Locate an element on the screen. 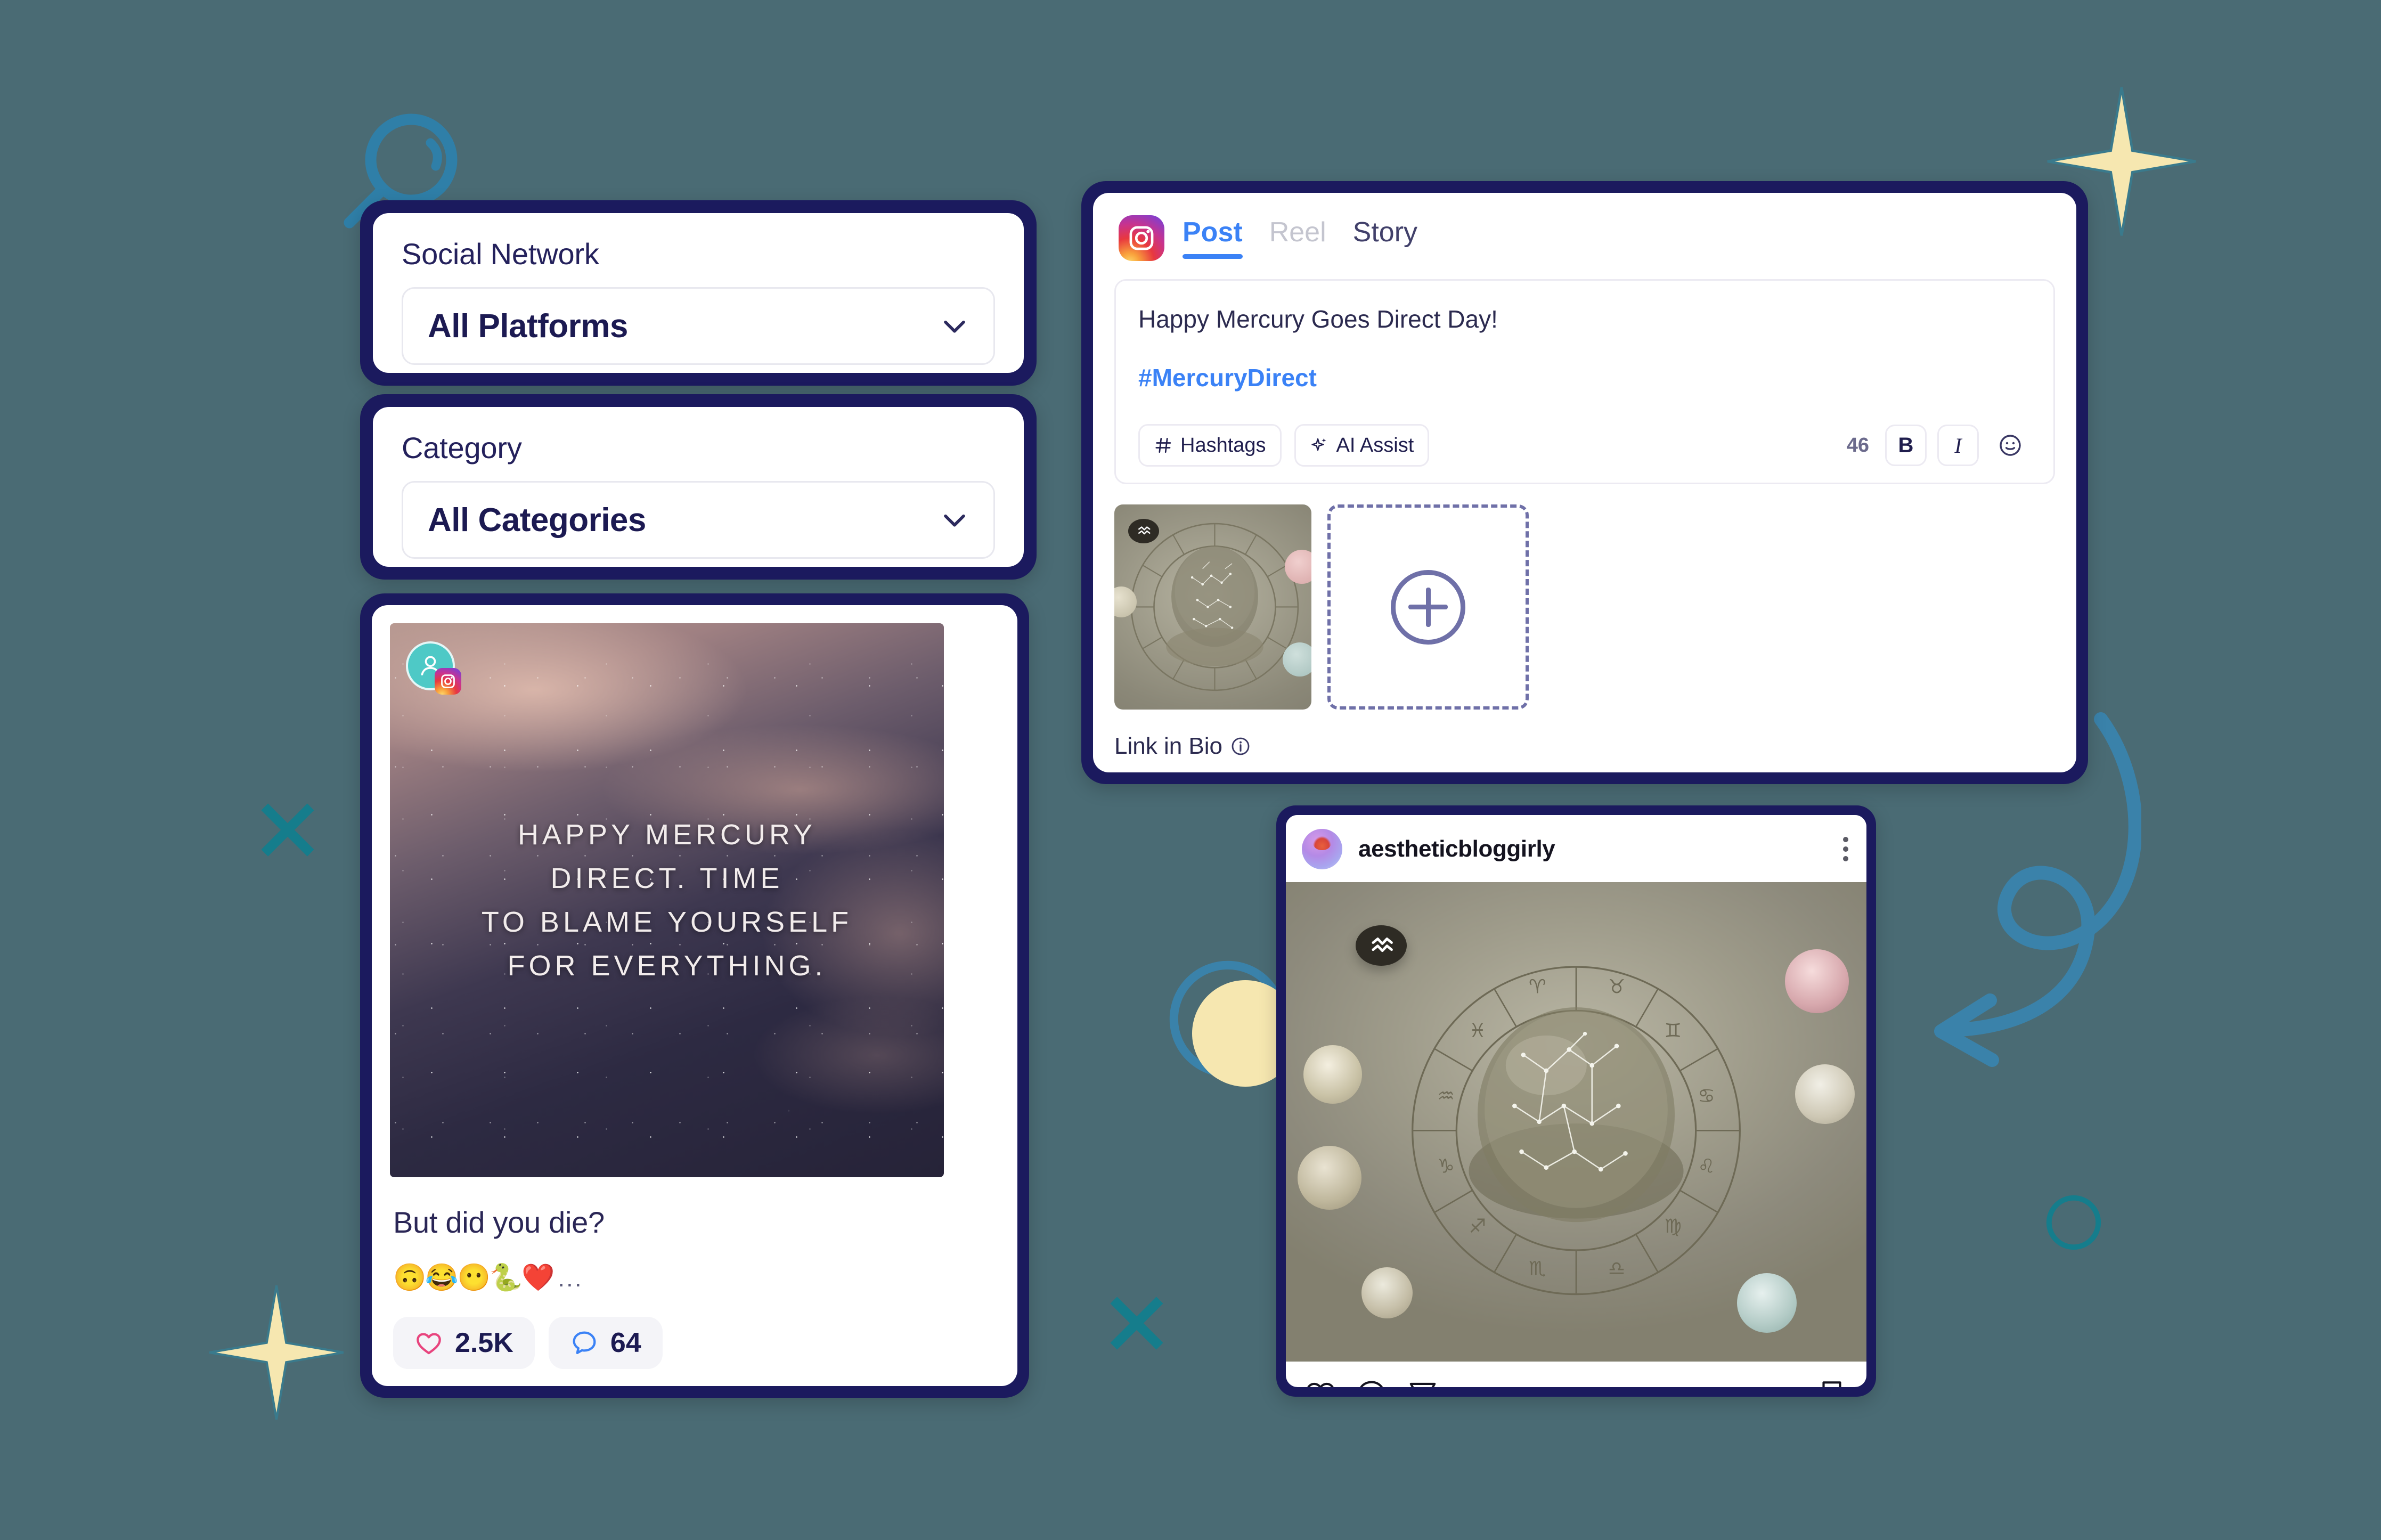 Image resolution: width=2381 pixels, height=1540 pixels. instagram-username: aestheticbloggirly is located at coordinates (1456, 849).